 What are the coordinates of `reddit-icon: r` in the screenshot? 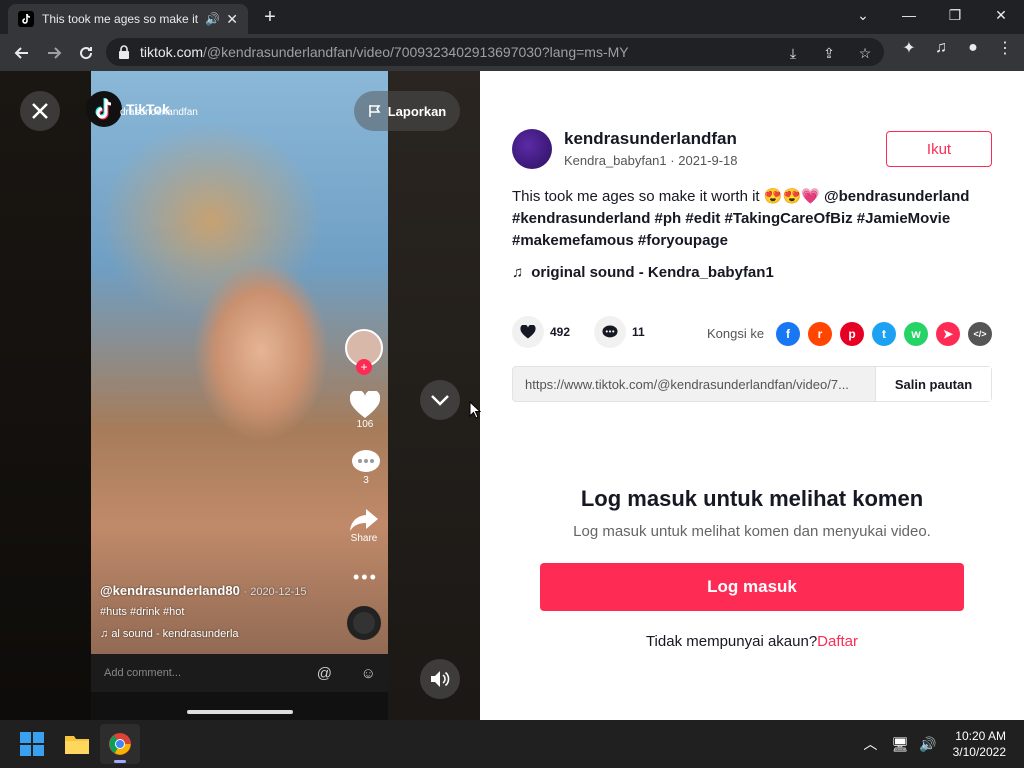 It's located at (820, 334).